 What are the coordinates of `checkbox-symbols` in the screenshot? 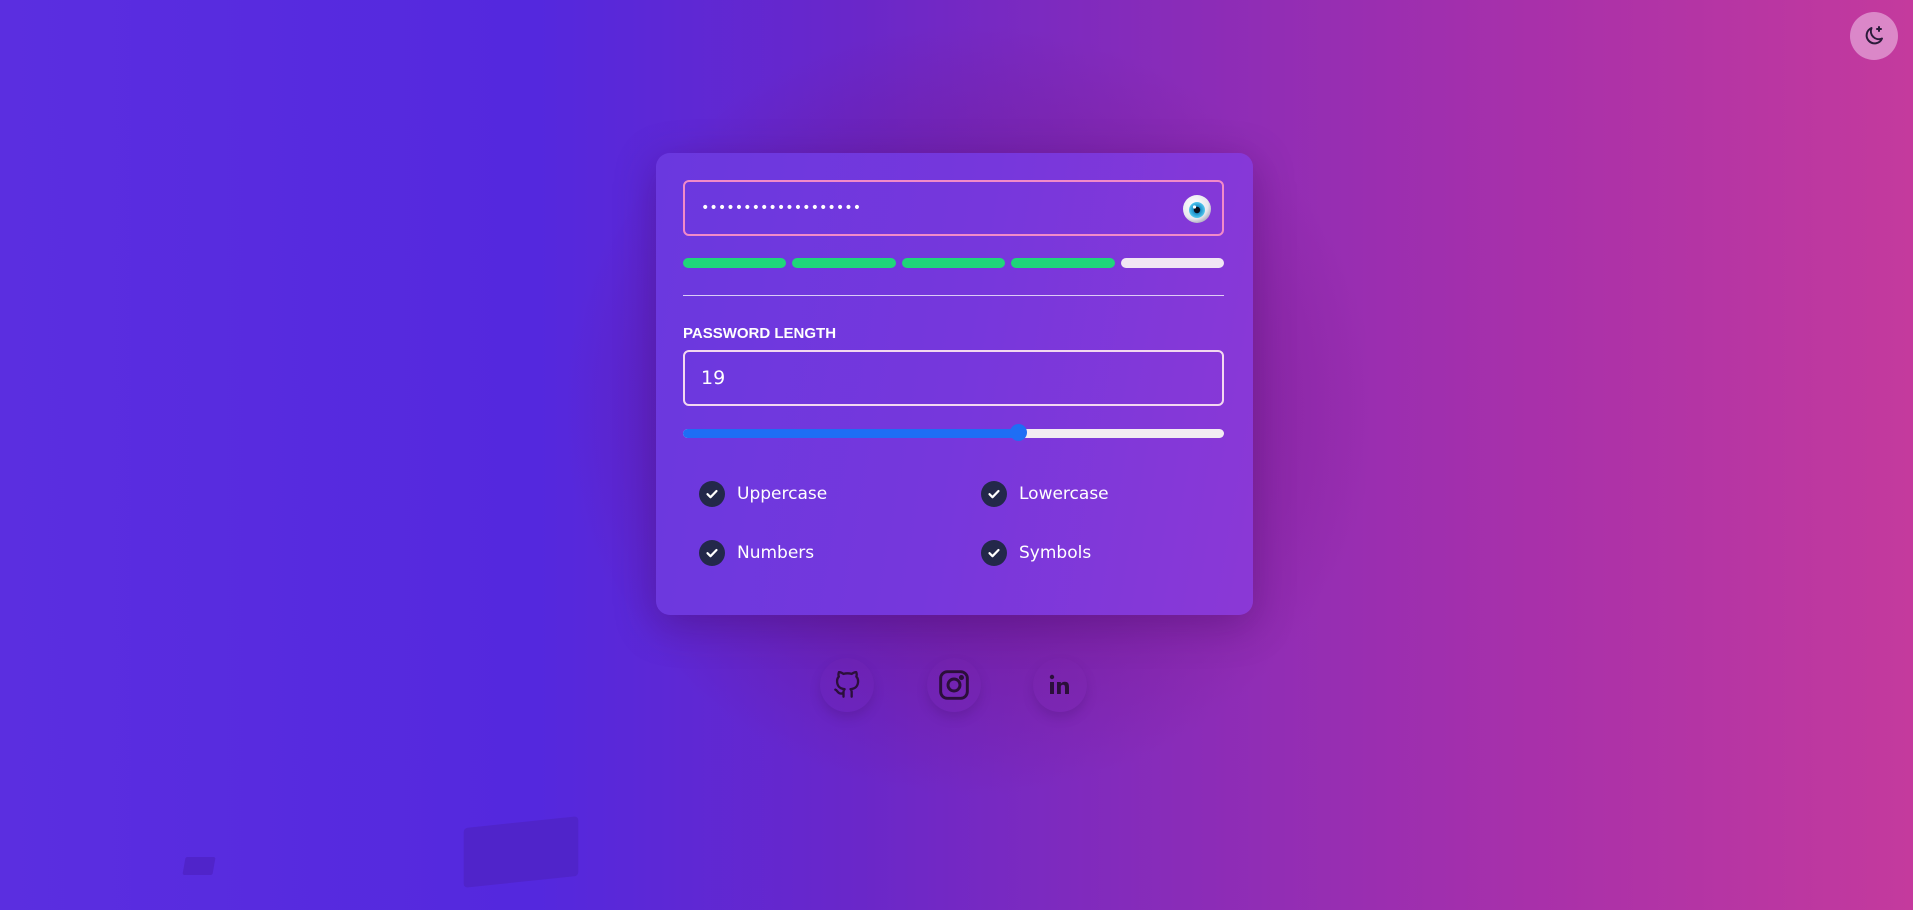 It's located at (994, 553).